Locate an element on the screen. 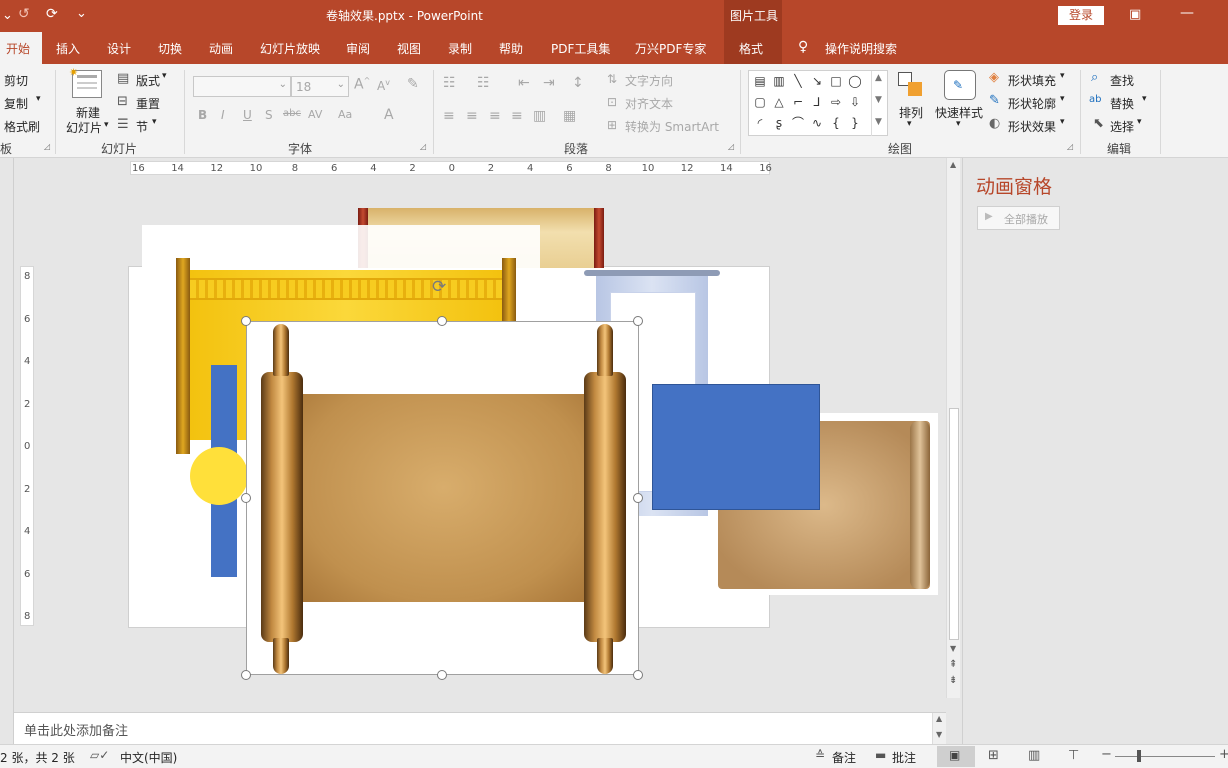 This screenshot has height=768, width=1228. tab-wondershare-pdf: 万兴PDF专家 is located at coordinates (670, 48).